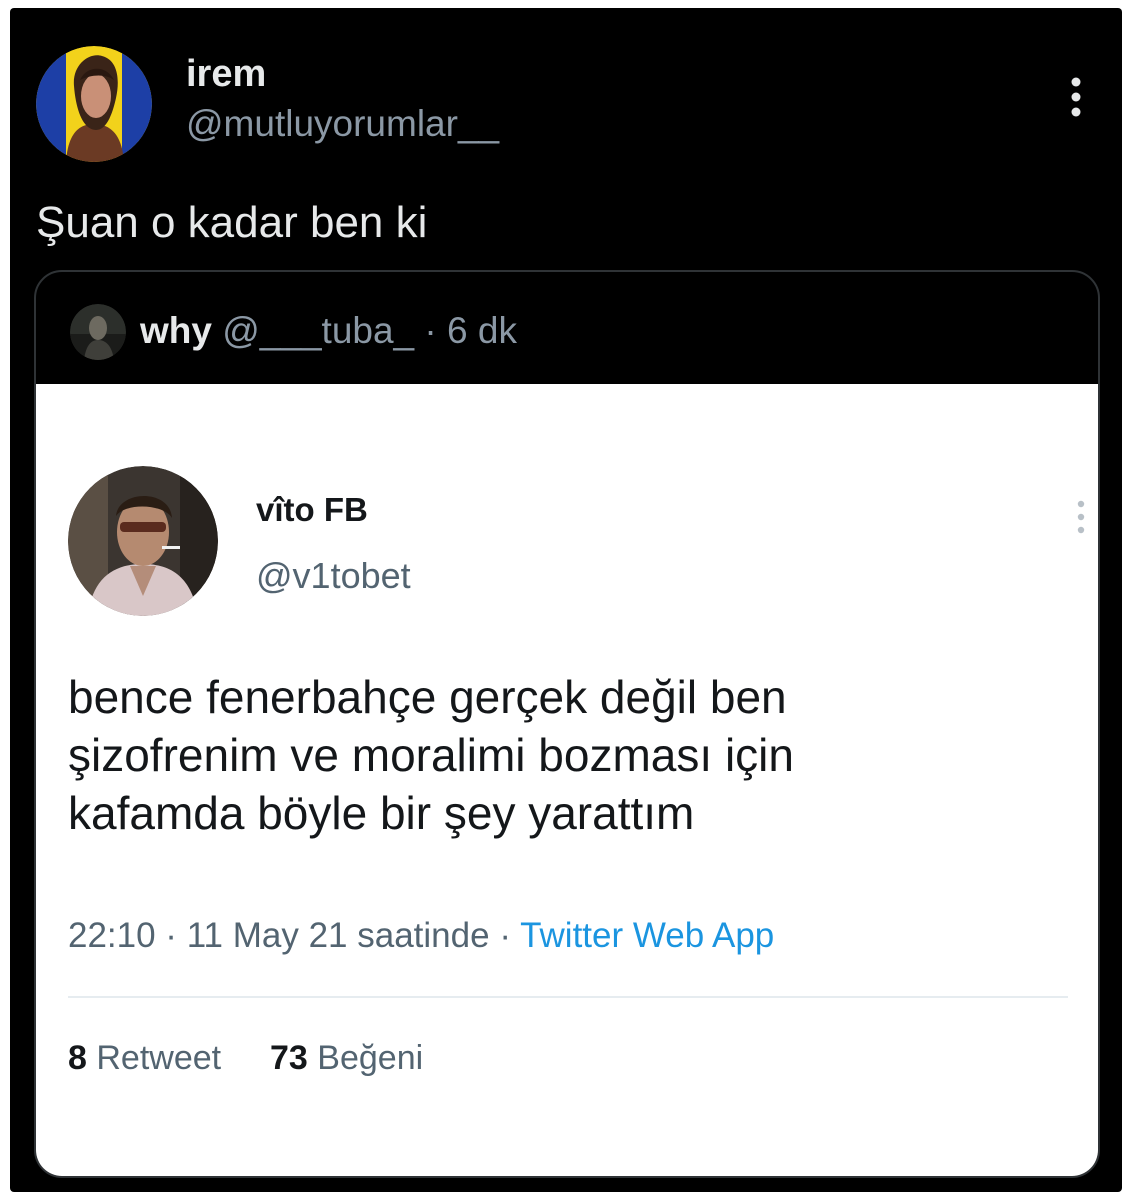  What do you see at coordinates (143, 541) in the screenshot?
I see `embedded-author-avatar` at bounding box center [143, 541].